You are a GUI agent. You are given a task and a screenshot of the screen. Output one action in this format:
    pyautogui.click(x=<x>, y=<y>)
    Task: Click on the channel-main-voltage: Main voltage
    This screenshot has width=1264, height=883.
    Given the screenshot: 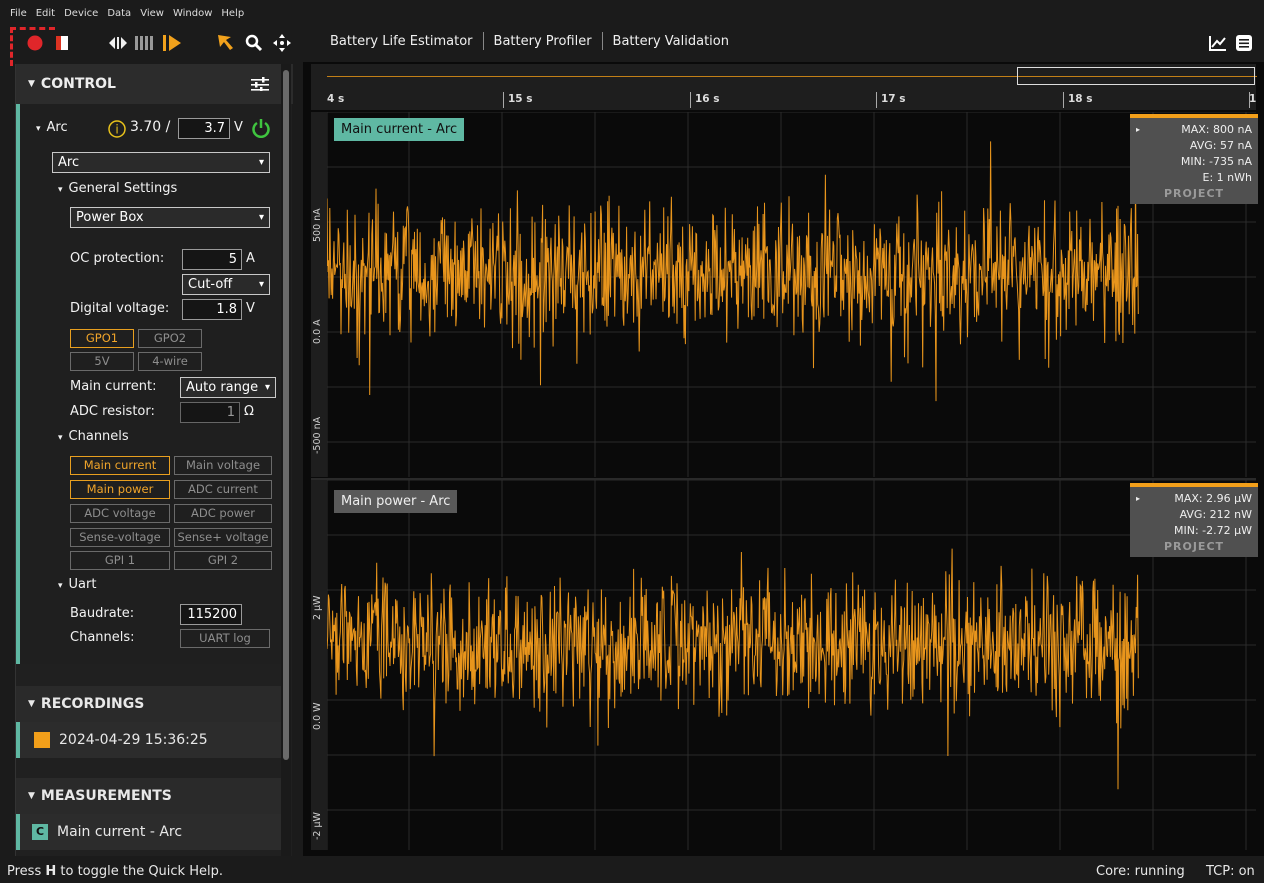 What is the action you would take?
    pyautogui.click(x=223, y=465)
    